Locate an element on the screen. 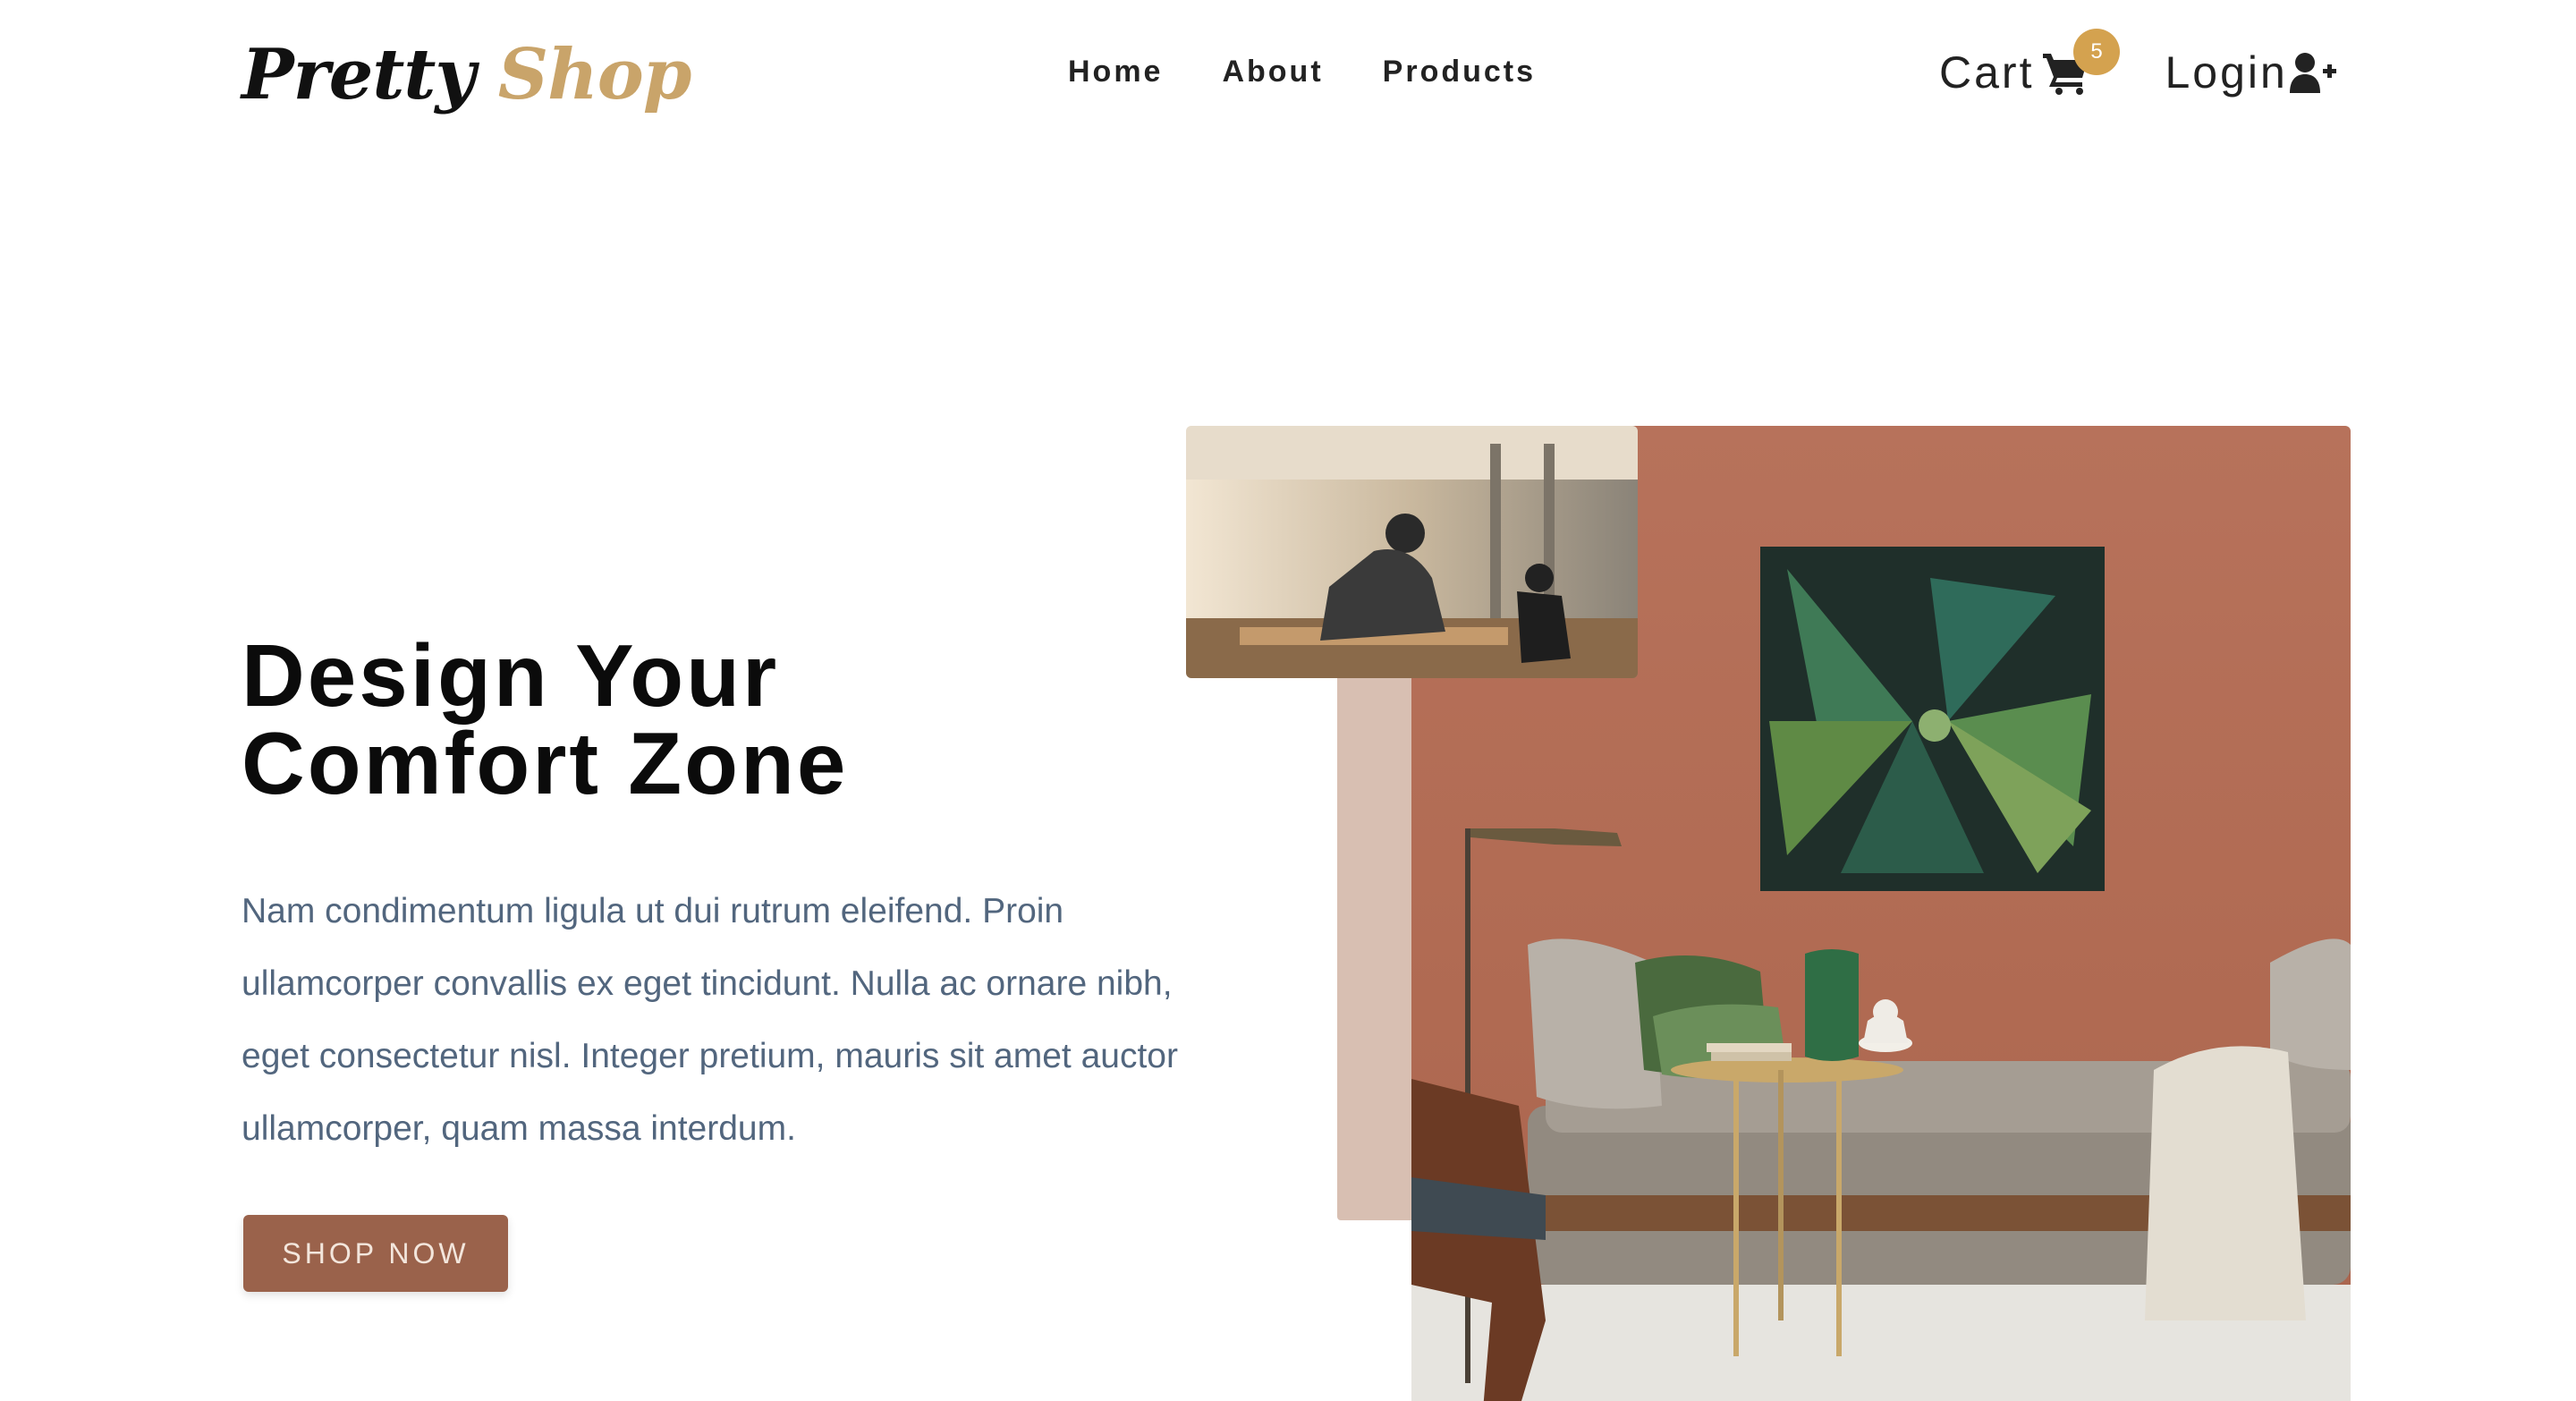 The width and height of the screenshot is (2576, 1401). workshop-photo is located at coordinates (1412, 552).